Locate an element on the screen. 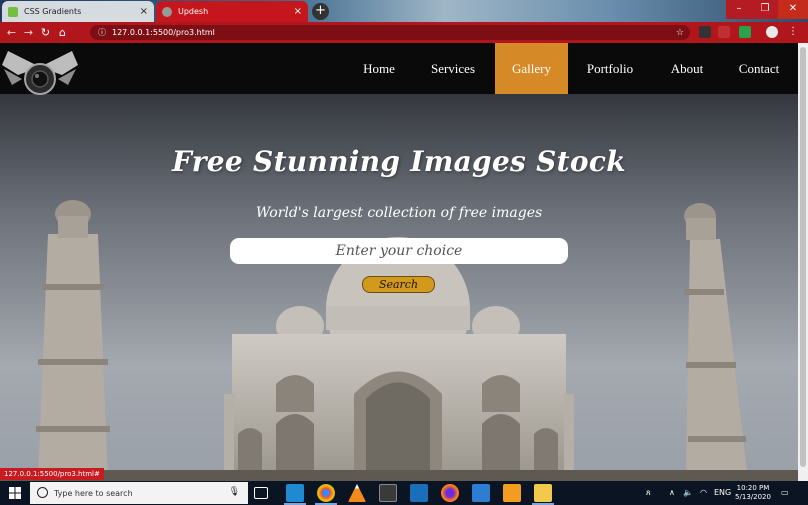  bookmark-star-icon: ☆ is located at coordinates (680, 33).